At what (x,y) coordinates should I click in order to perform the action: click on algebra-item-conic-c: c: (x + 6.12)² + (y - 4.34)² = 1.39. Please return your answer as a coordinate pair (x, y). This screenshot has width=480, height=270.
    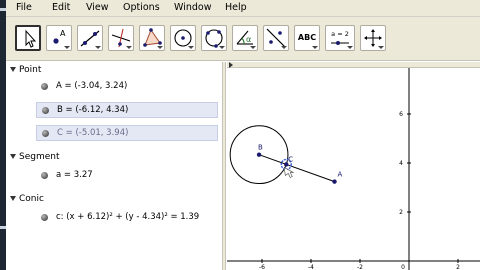
    Looking at the image, I should click on (127, 218).